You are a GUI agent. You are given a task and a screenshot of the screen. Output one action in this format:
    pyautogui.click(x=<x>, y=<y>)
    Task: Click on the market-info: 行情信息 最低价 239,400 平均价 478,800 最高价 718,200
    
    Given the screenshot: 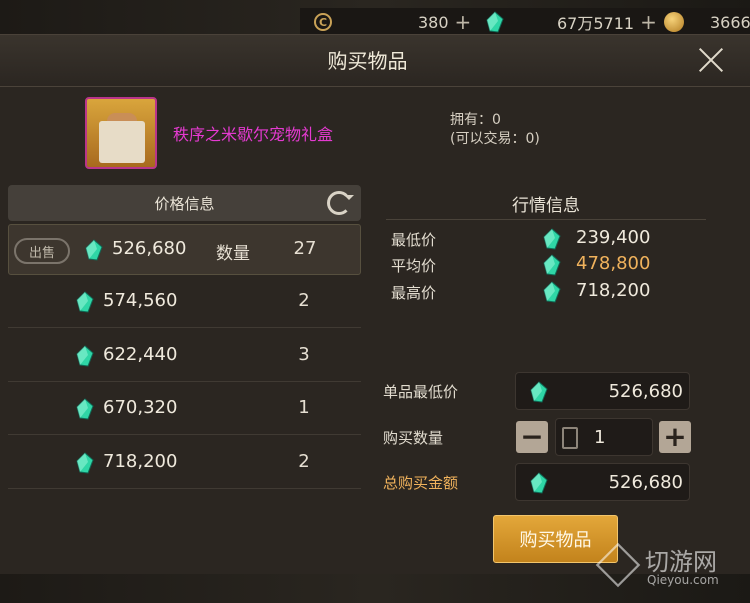 What is the action you would take?
    pyautogui.click(x=546, y=250)
    